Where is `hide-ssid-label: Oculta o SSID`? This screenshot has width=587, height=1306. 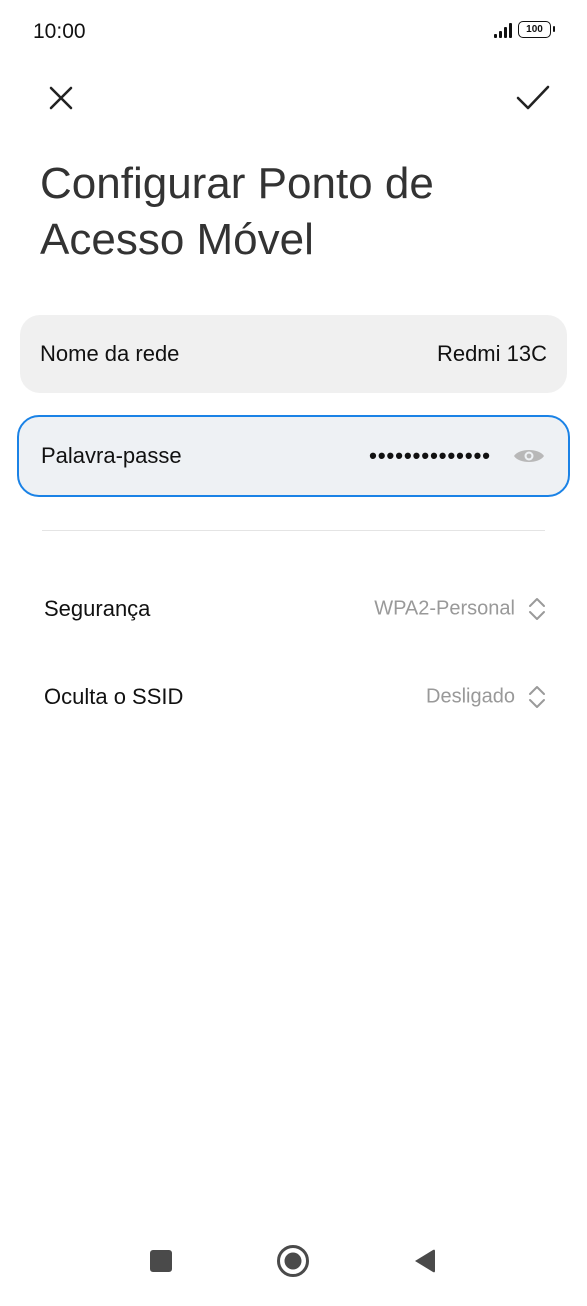
hide-ssid-label: Oculta o SSID is located at coordinates (114, 696).